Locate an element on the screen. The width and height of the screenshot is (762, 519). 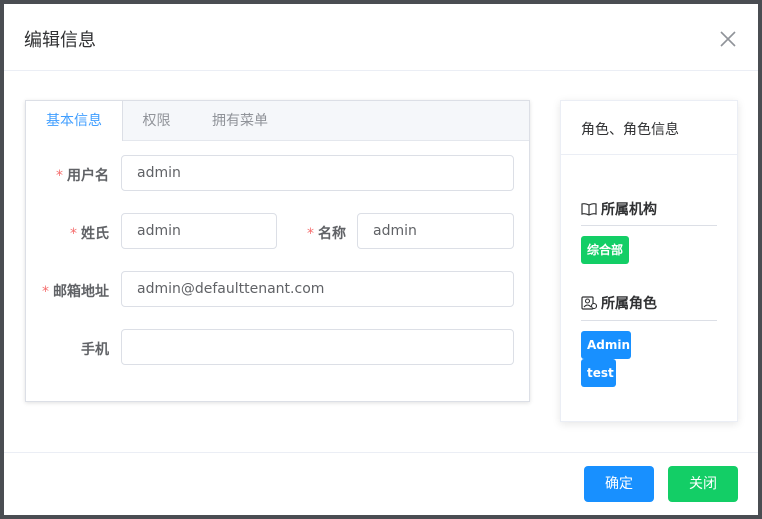
surname-label: * 姓氏 is located at coordinates (67, 233).